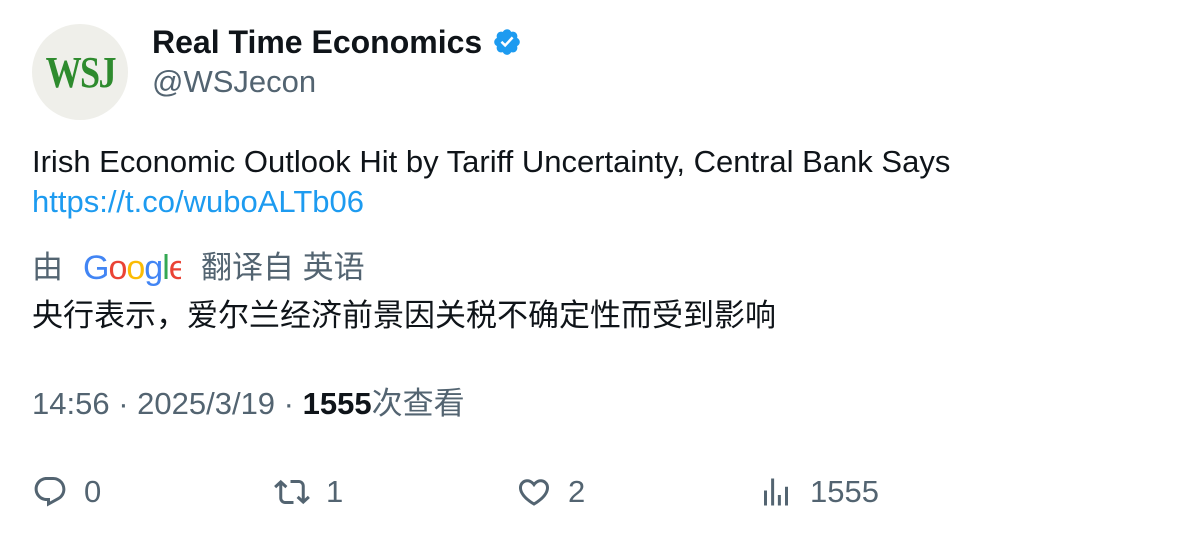  Describe the element at coordinates (507, 42) in the screenshot. I see `verified-badge-icon` at that location.